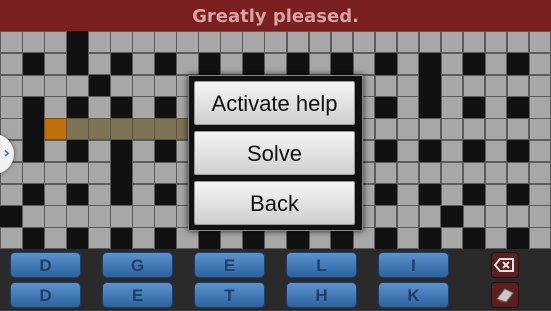 The width and height of the screenshot is (551, 311). What do you see at coordinates (321, 295) in the screenshot?
I see `key-h: H` at bounding box center [321, 295].